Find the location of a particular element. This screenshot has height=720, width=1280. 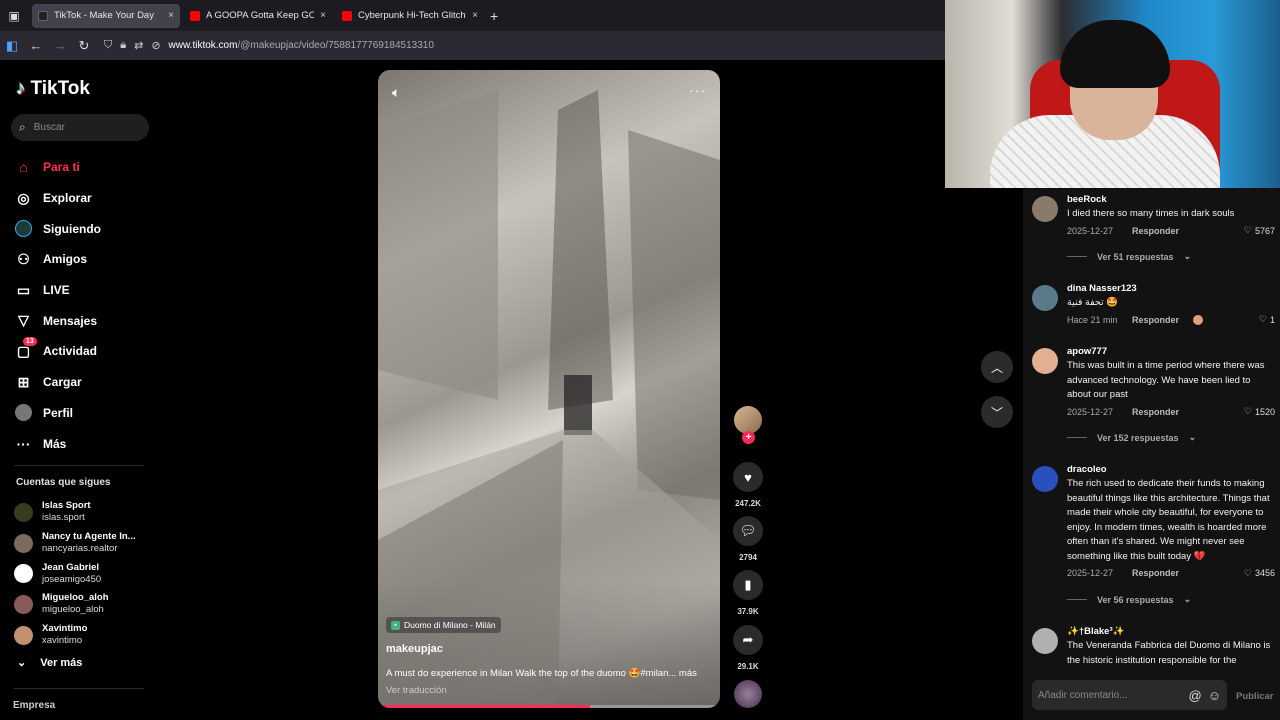

search-box: ⌕ is located at coordinates (80, 127).